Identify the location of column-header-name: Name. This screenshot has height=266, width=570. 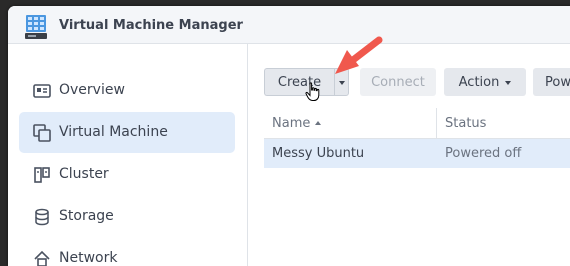
(297, 123).